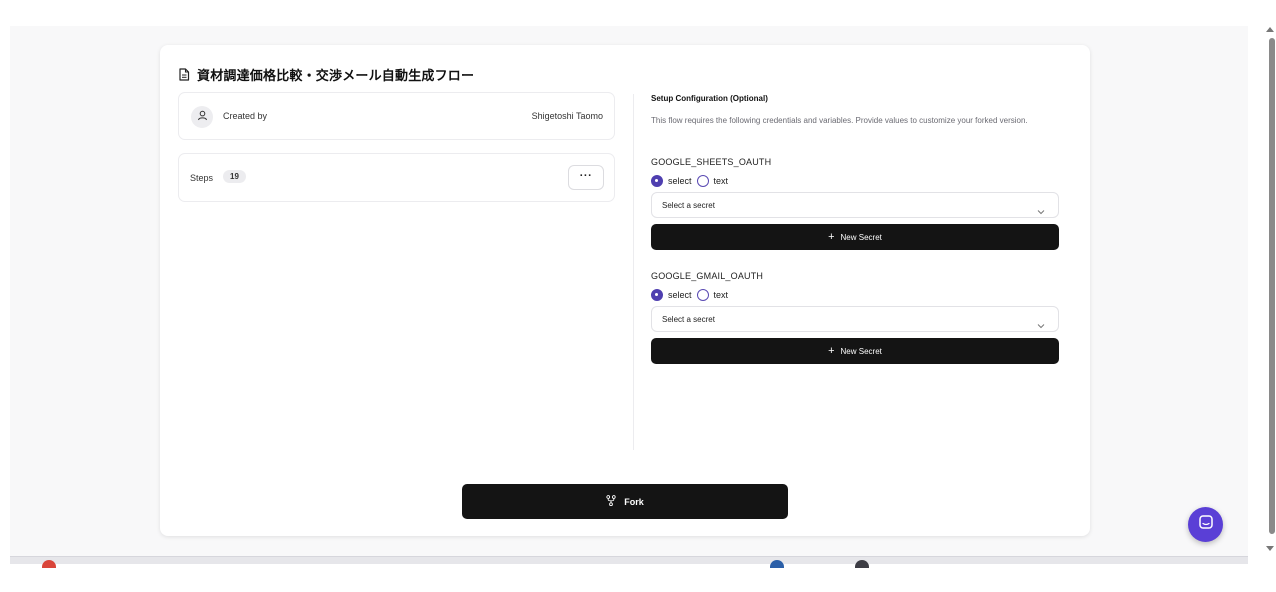  Describe the element at coordinates (611, 502) in the screenshot. I see `fork-icon` at that location.